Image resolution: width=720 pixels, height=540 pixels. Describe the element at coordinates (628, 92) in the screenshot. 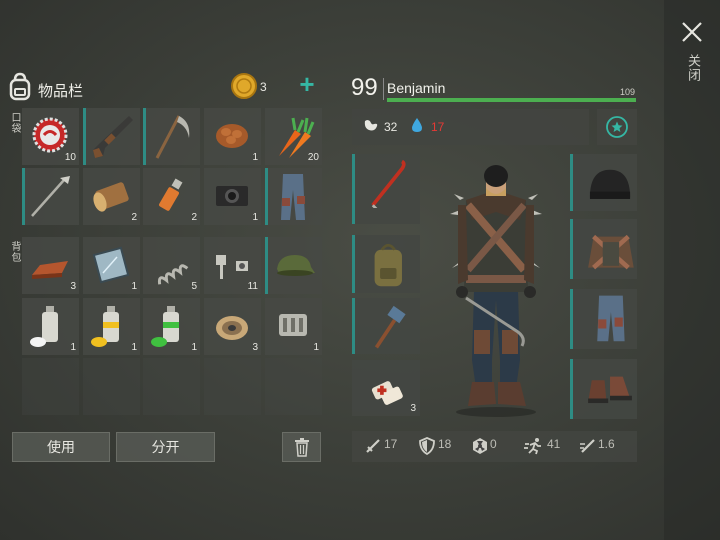

I see `health-max: 109` at that location.